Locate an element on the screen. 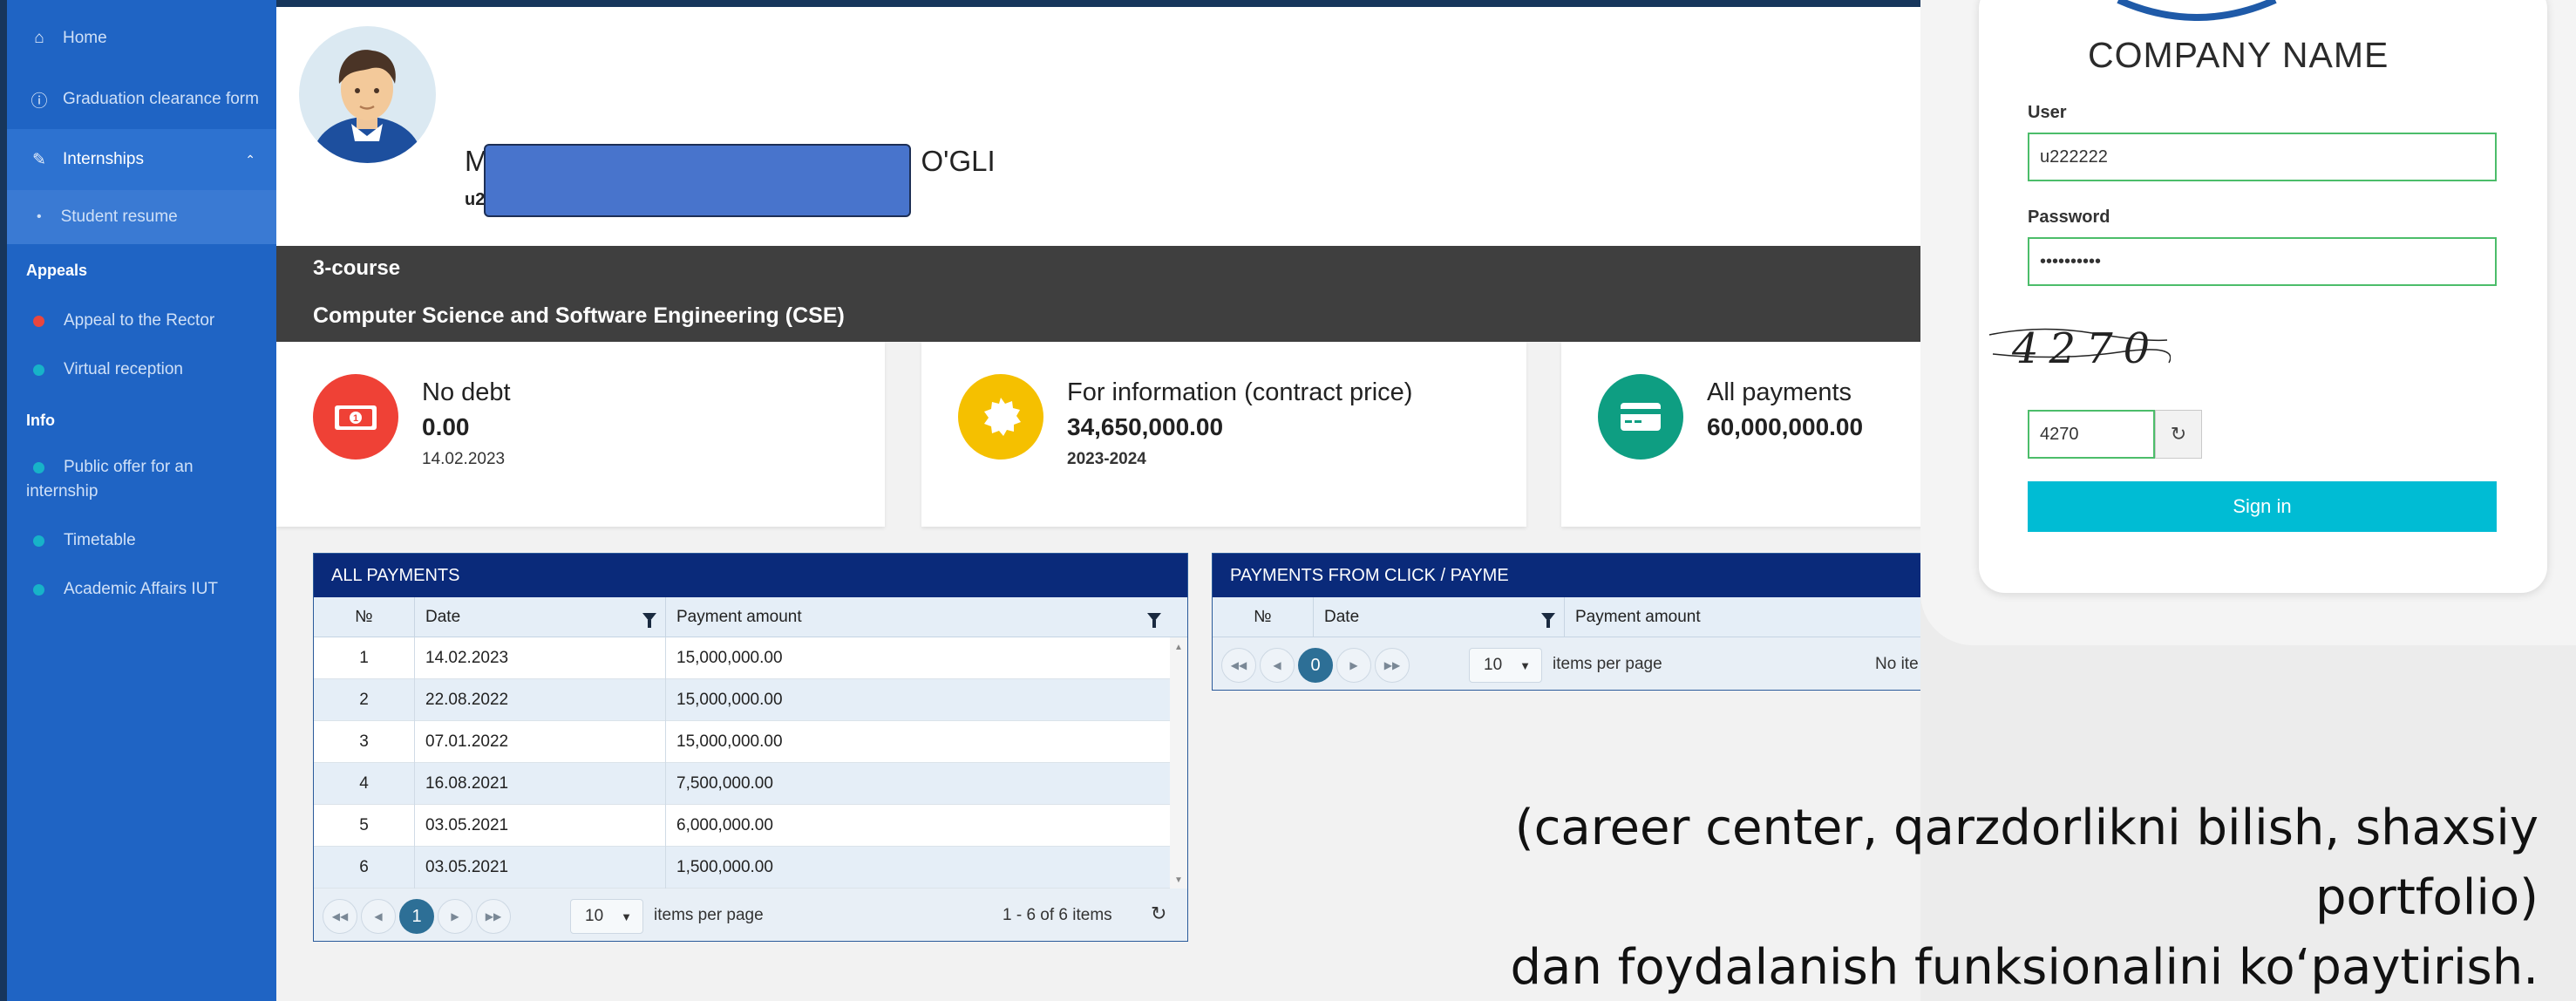 The height and width of the screenshot is (1001, 2576). card-value: 60,000,000.00 is located at coordinates (1785, 426).